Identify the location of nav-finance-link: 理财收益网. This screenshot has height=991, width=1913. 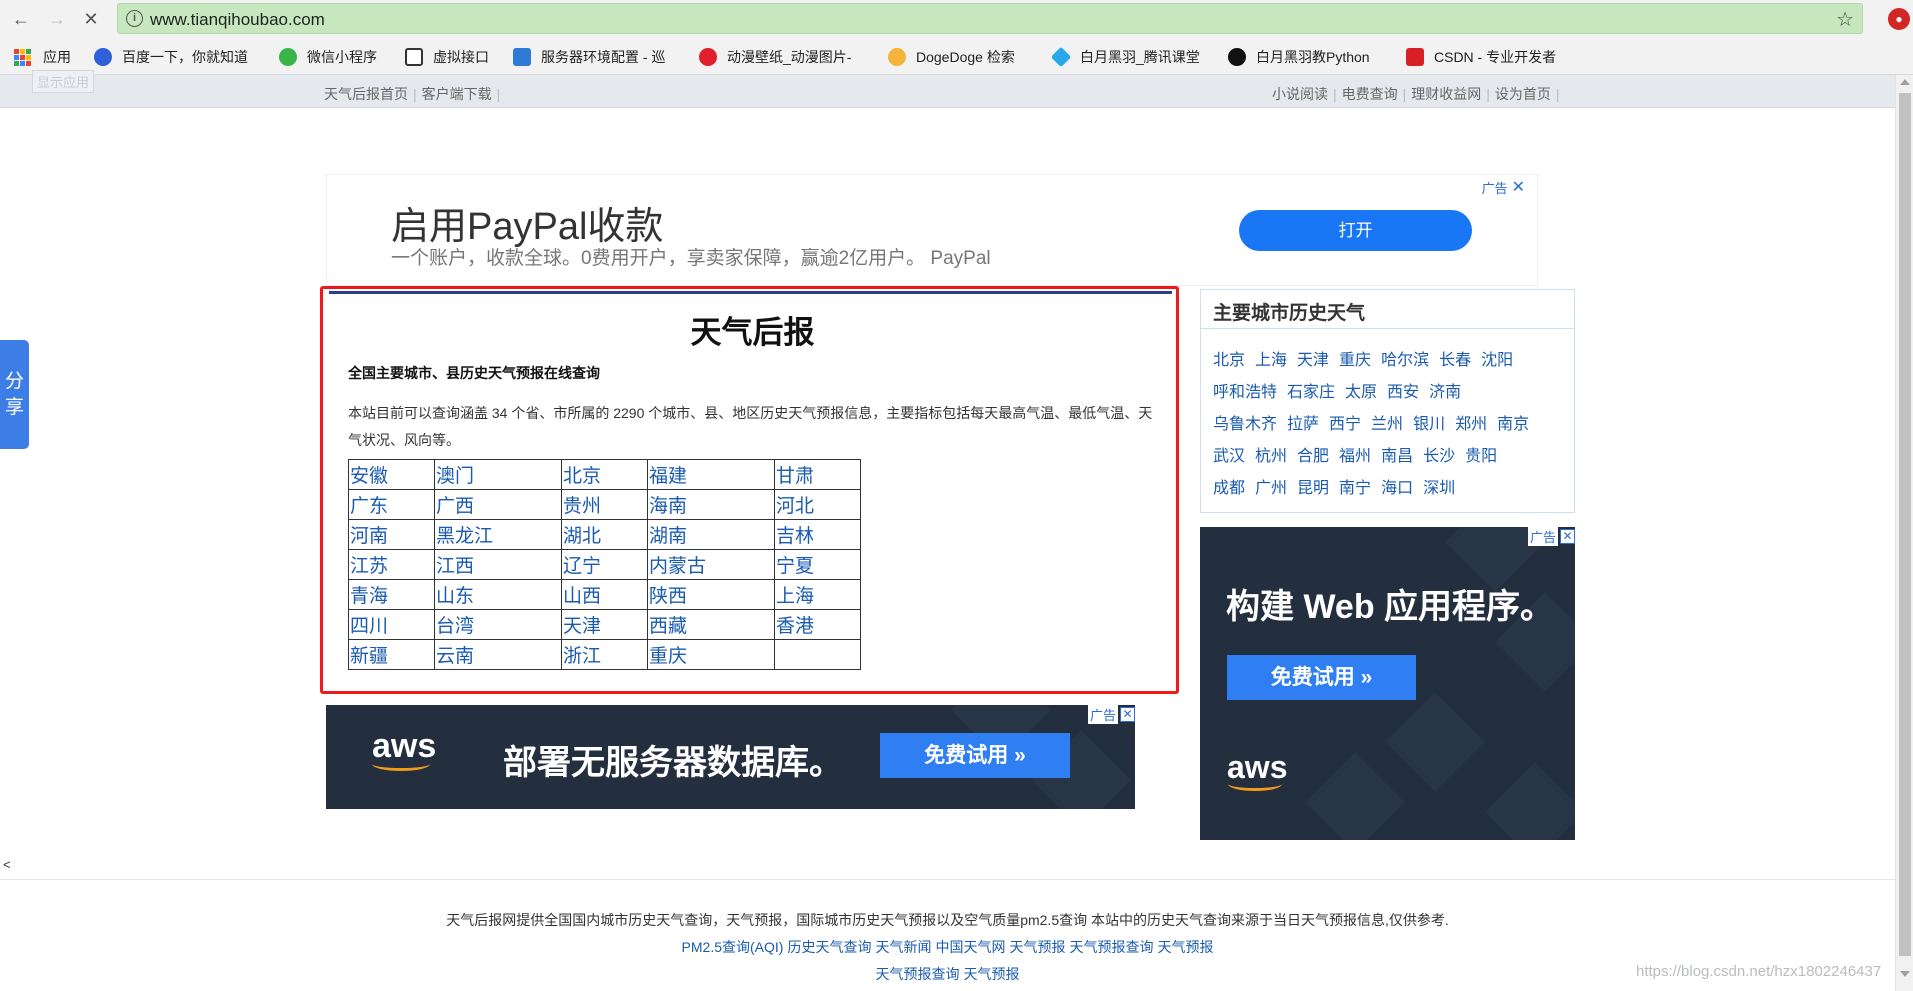
(1446, 94).